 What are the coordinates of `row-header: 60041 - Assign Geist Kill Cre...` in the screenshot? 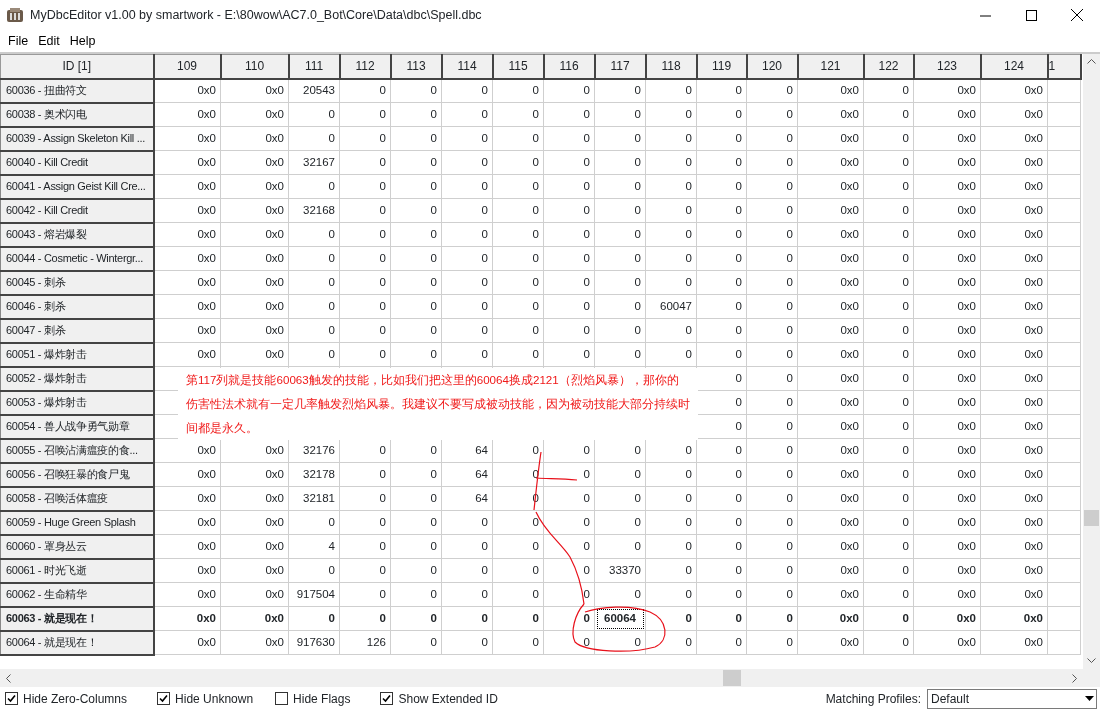 It's located at (77, 186).